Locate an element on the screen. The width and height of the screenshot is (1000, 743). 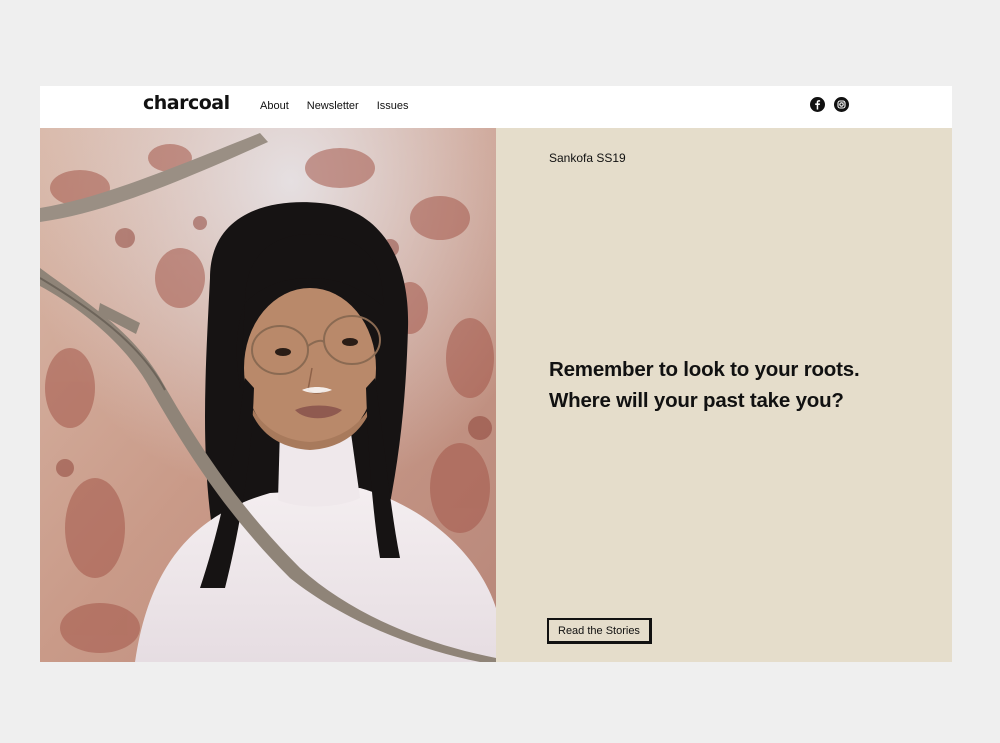
read-stories-button: Read the Stories is located at coordinates (599, 631).